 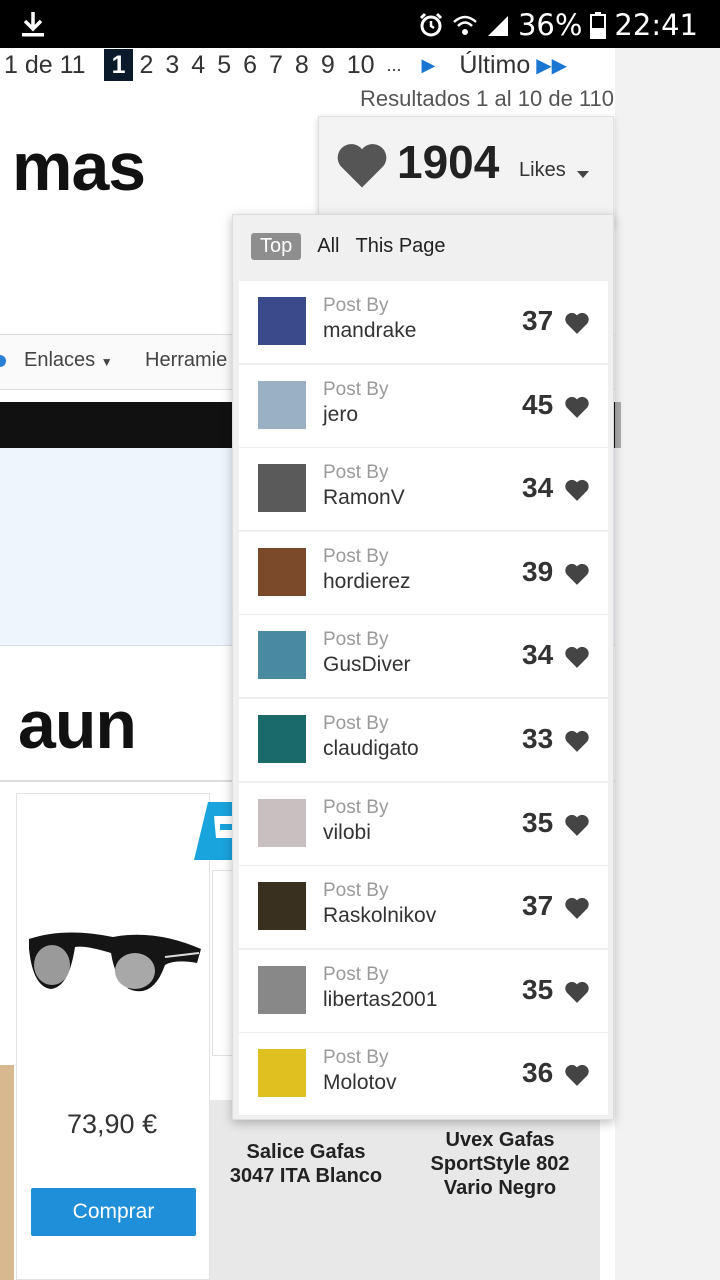 I want to click on status-bar: 36% 22:41, so click(x=360, y=24).